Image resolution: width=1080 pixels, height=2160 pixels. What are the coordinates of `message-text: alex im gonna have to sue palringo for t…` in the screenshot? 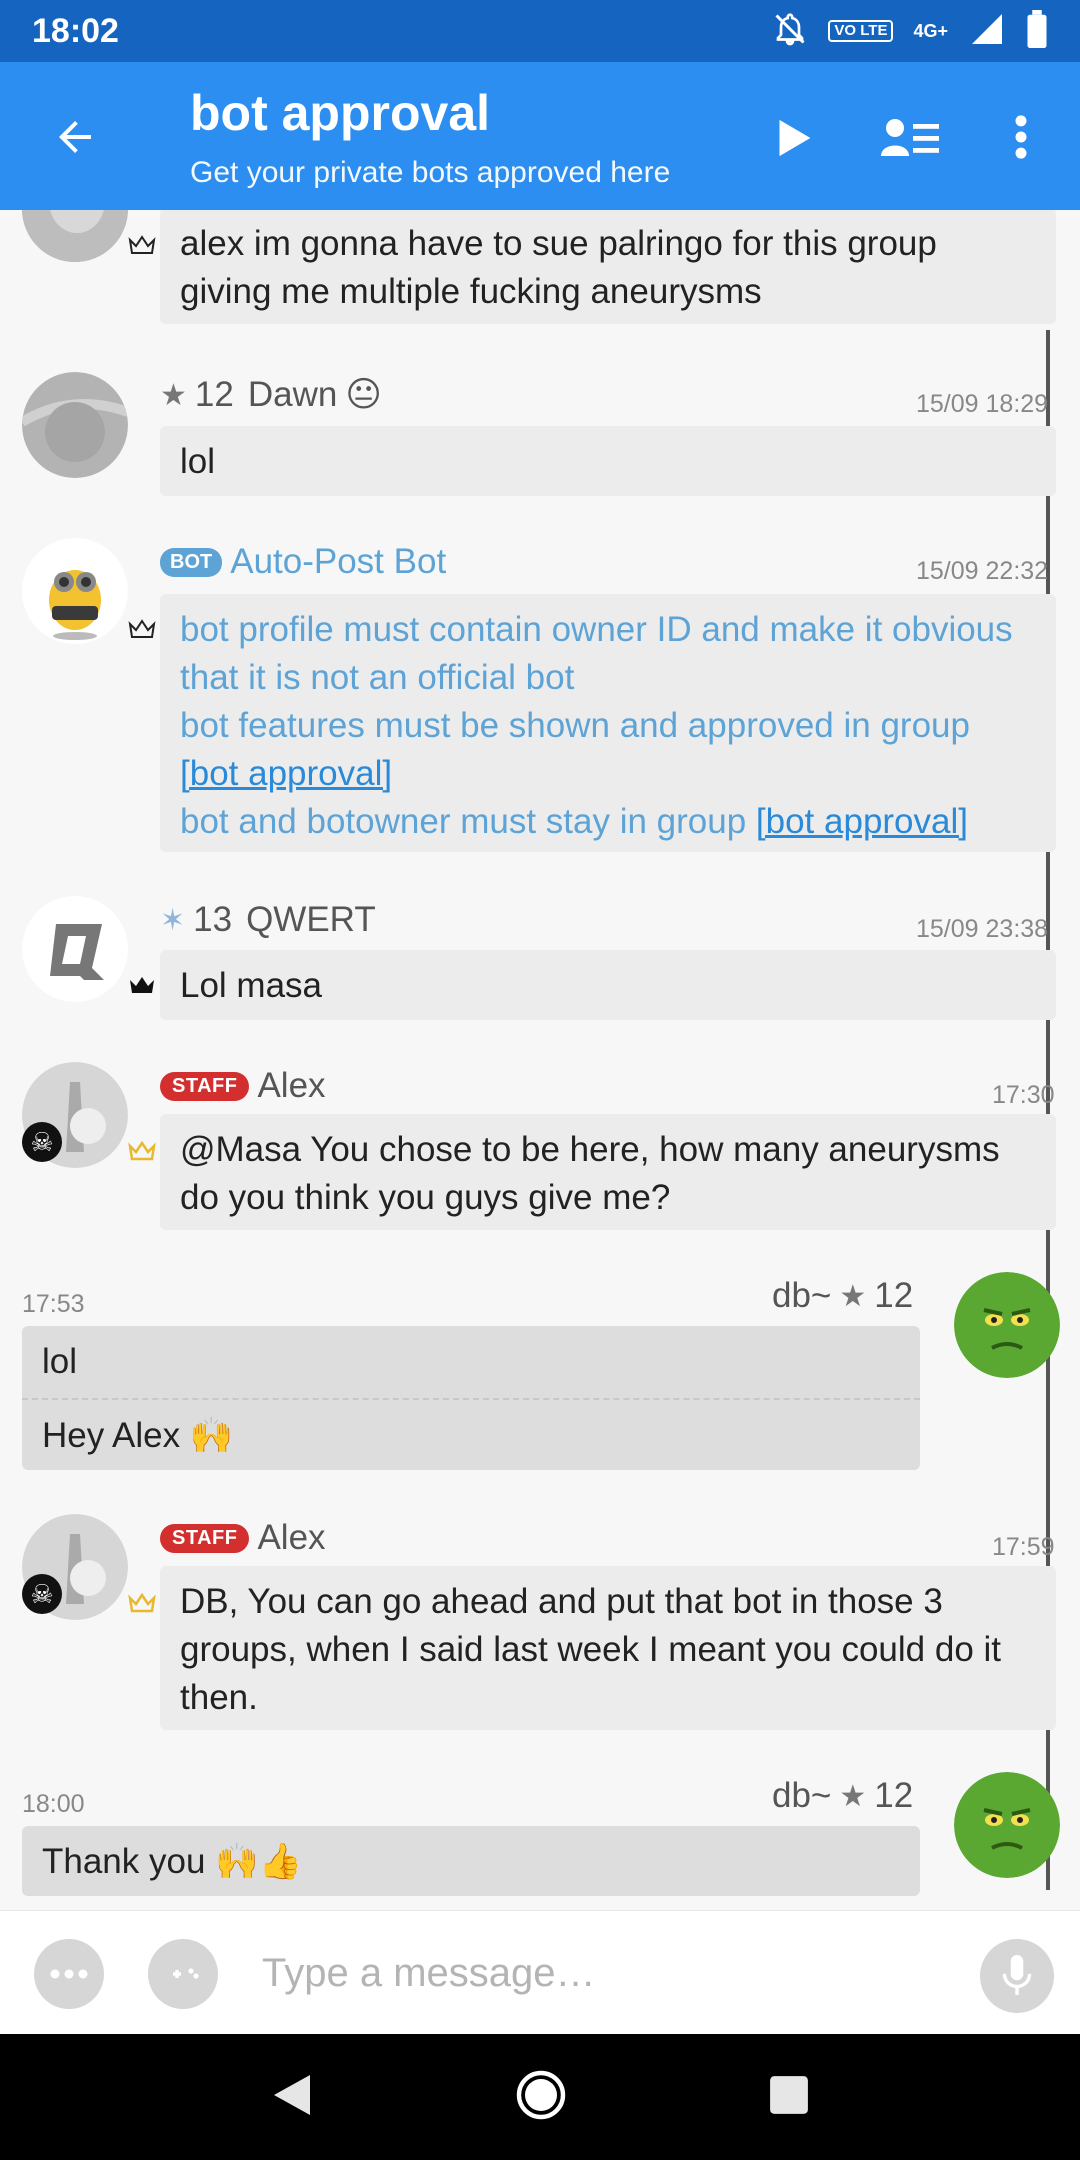 It's located at (558, 267).